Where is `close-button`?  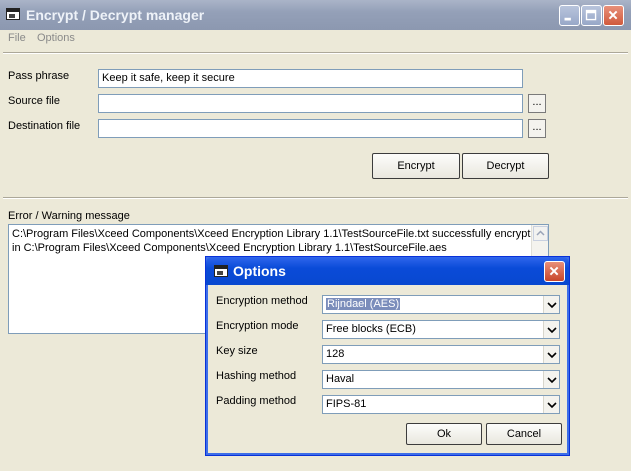 close-button is located at coordinates (613, 15).